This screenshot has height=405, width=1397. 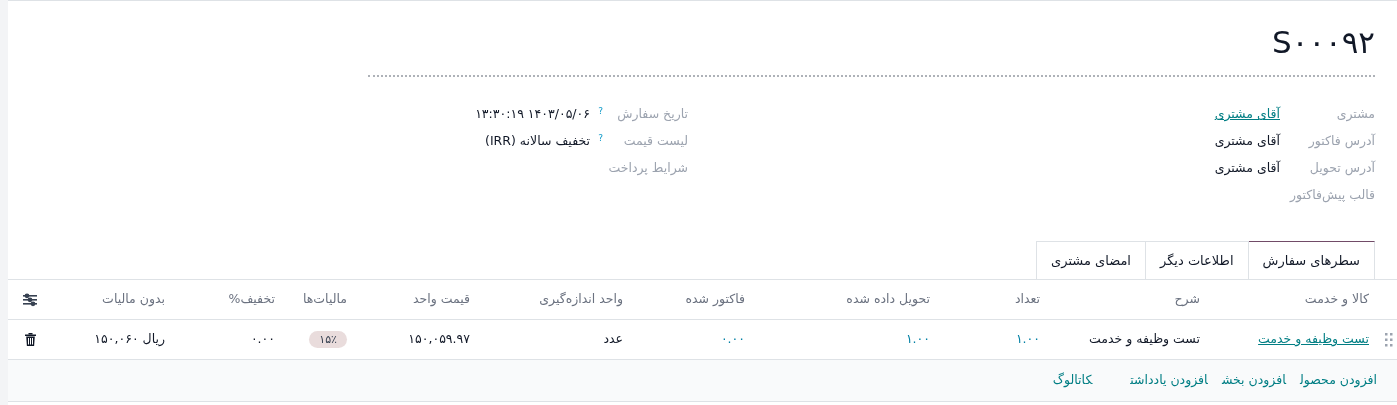 What do you see at coordinates (581, 299) in the screenshot?
I see `column-header: واحد اندازه‌گیری` at bounding box center [581, 299].